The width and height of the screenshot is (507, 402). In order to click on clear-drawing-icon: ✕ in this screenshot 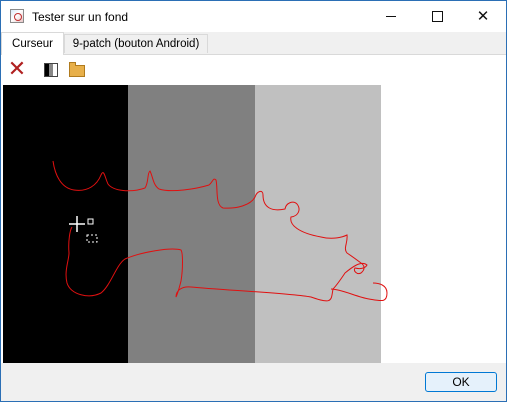, I will do `click(17, 69)`.